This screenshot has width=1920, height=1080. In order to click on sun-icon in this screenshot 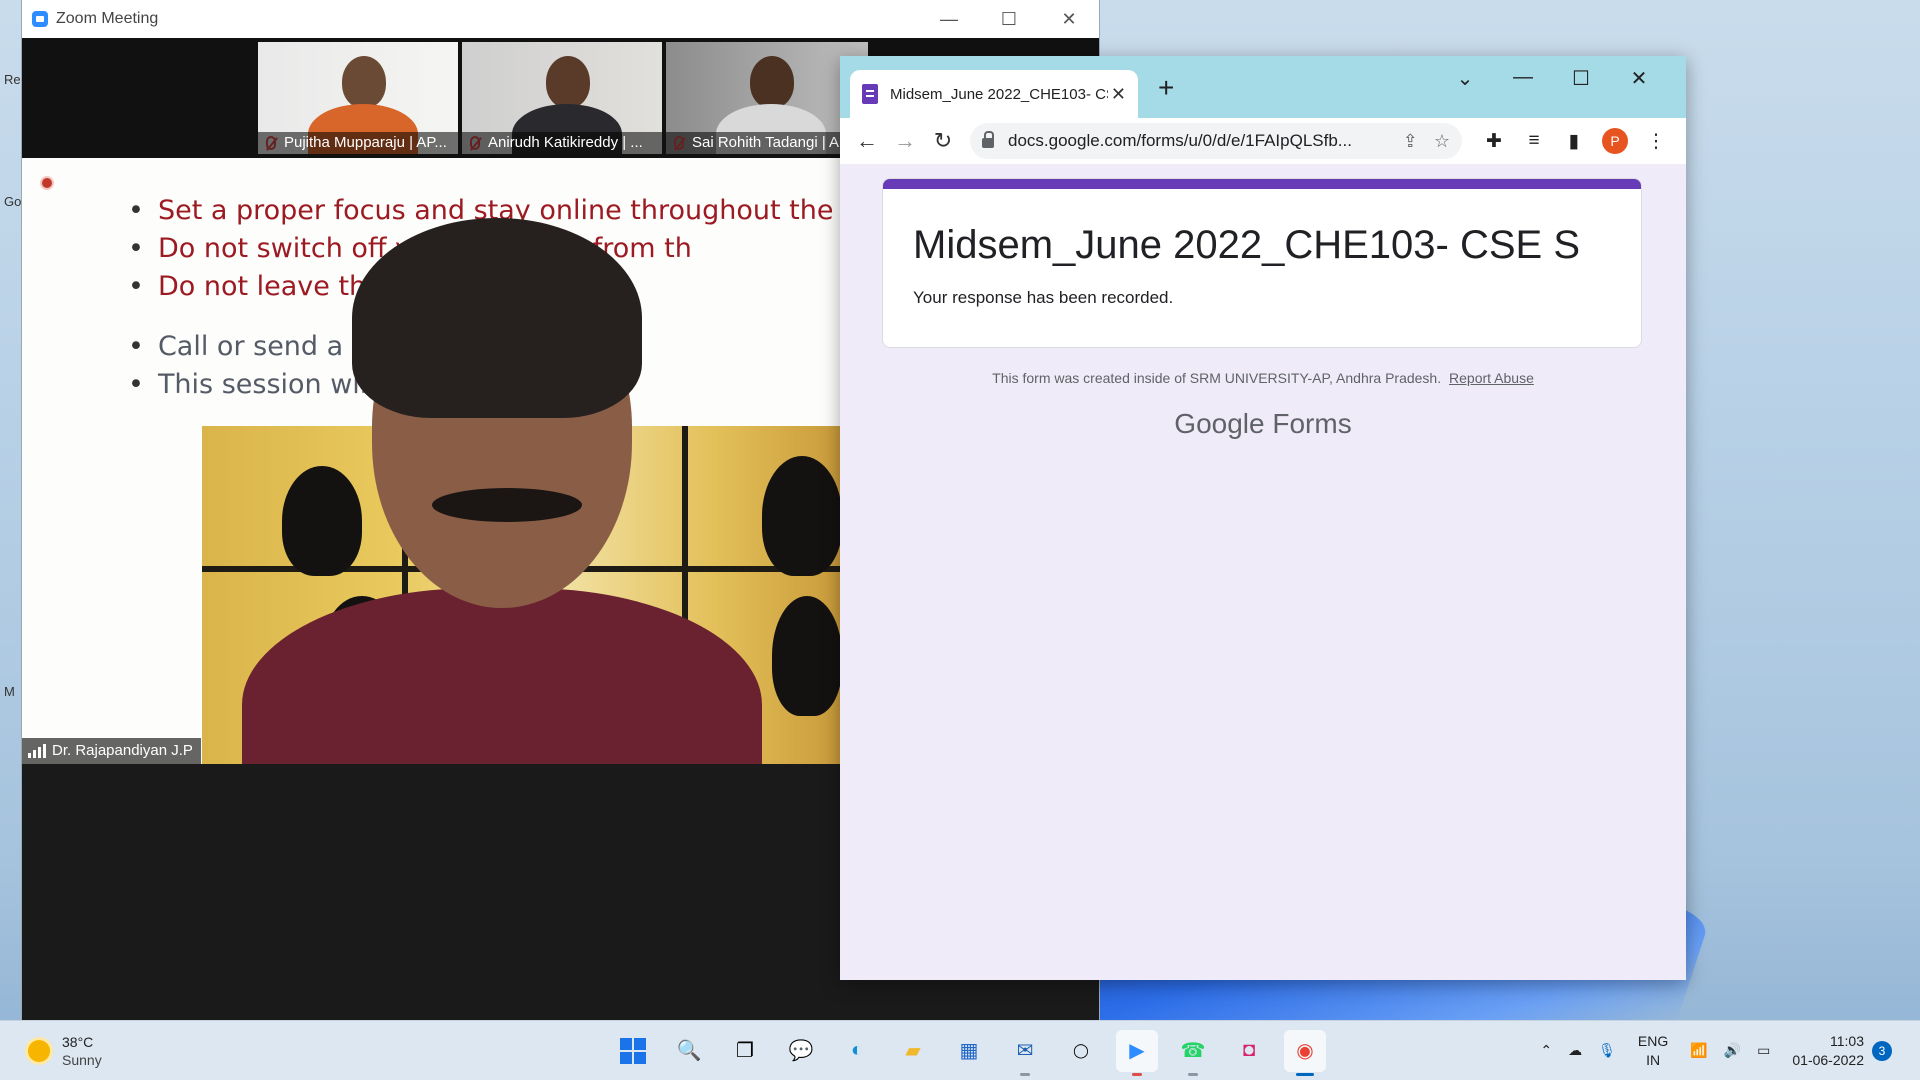, I will do `click(39, 1050)`.